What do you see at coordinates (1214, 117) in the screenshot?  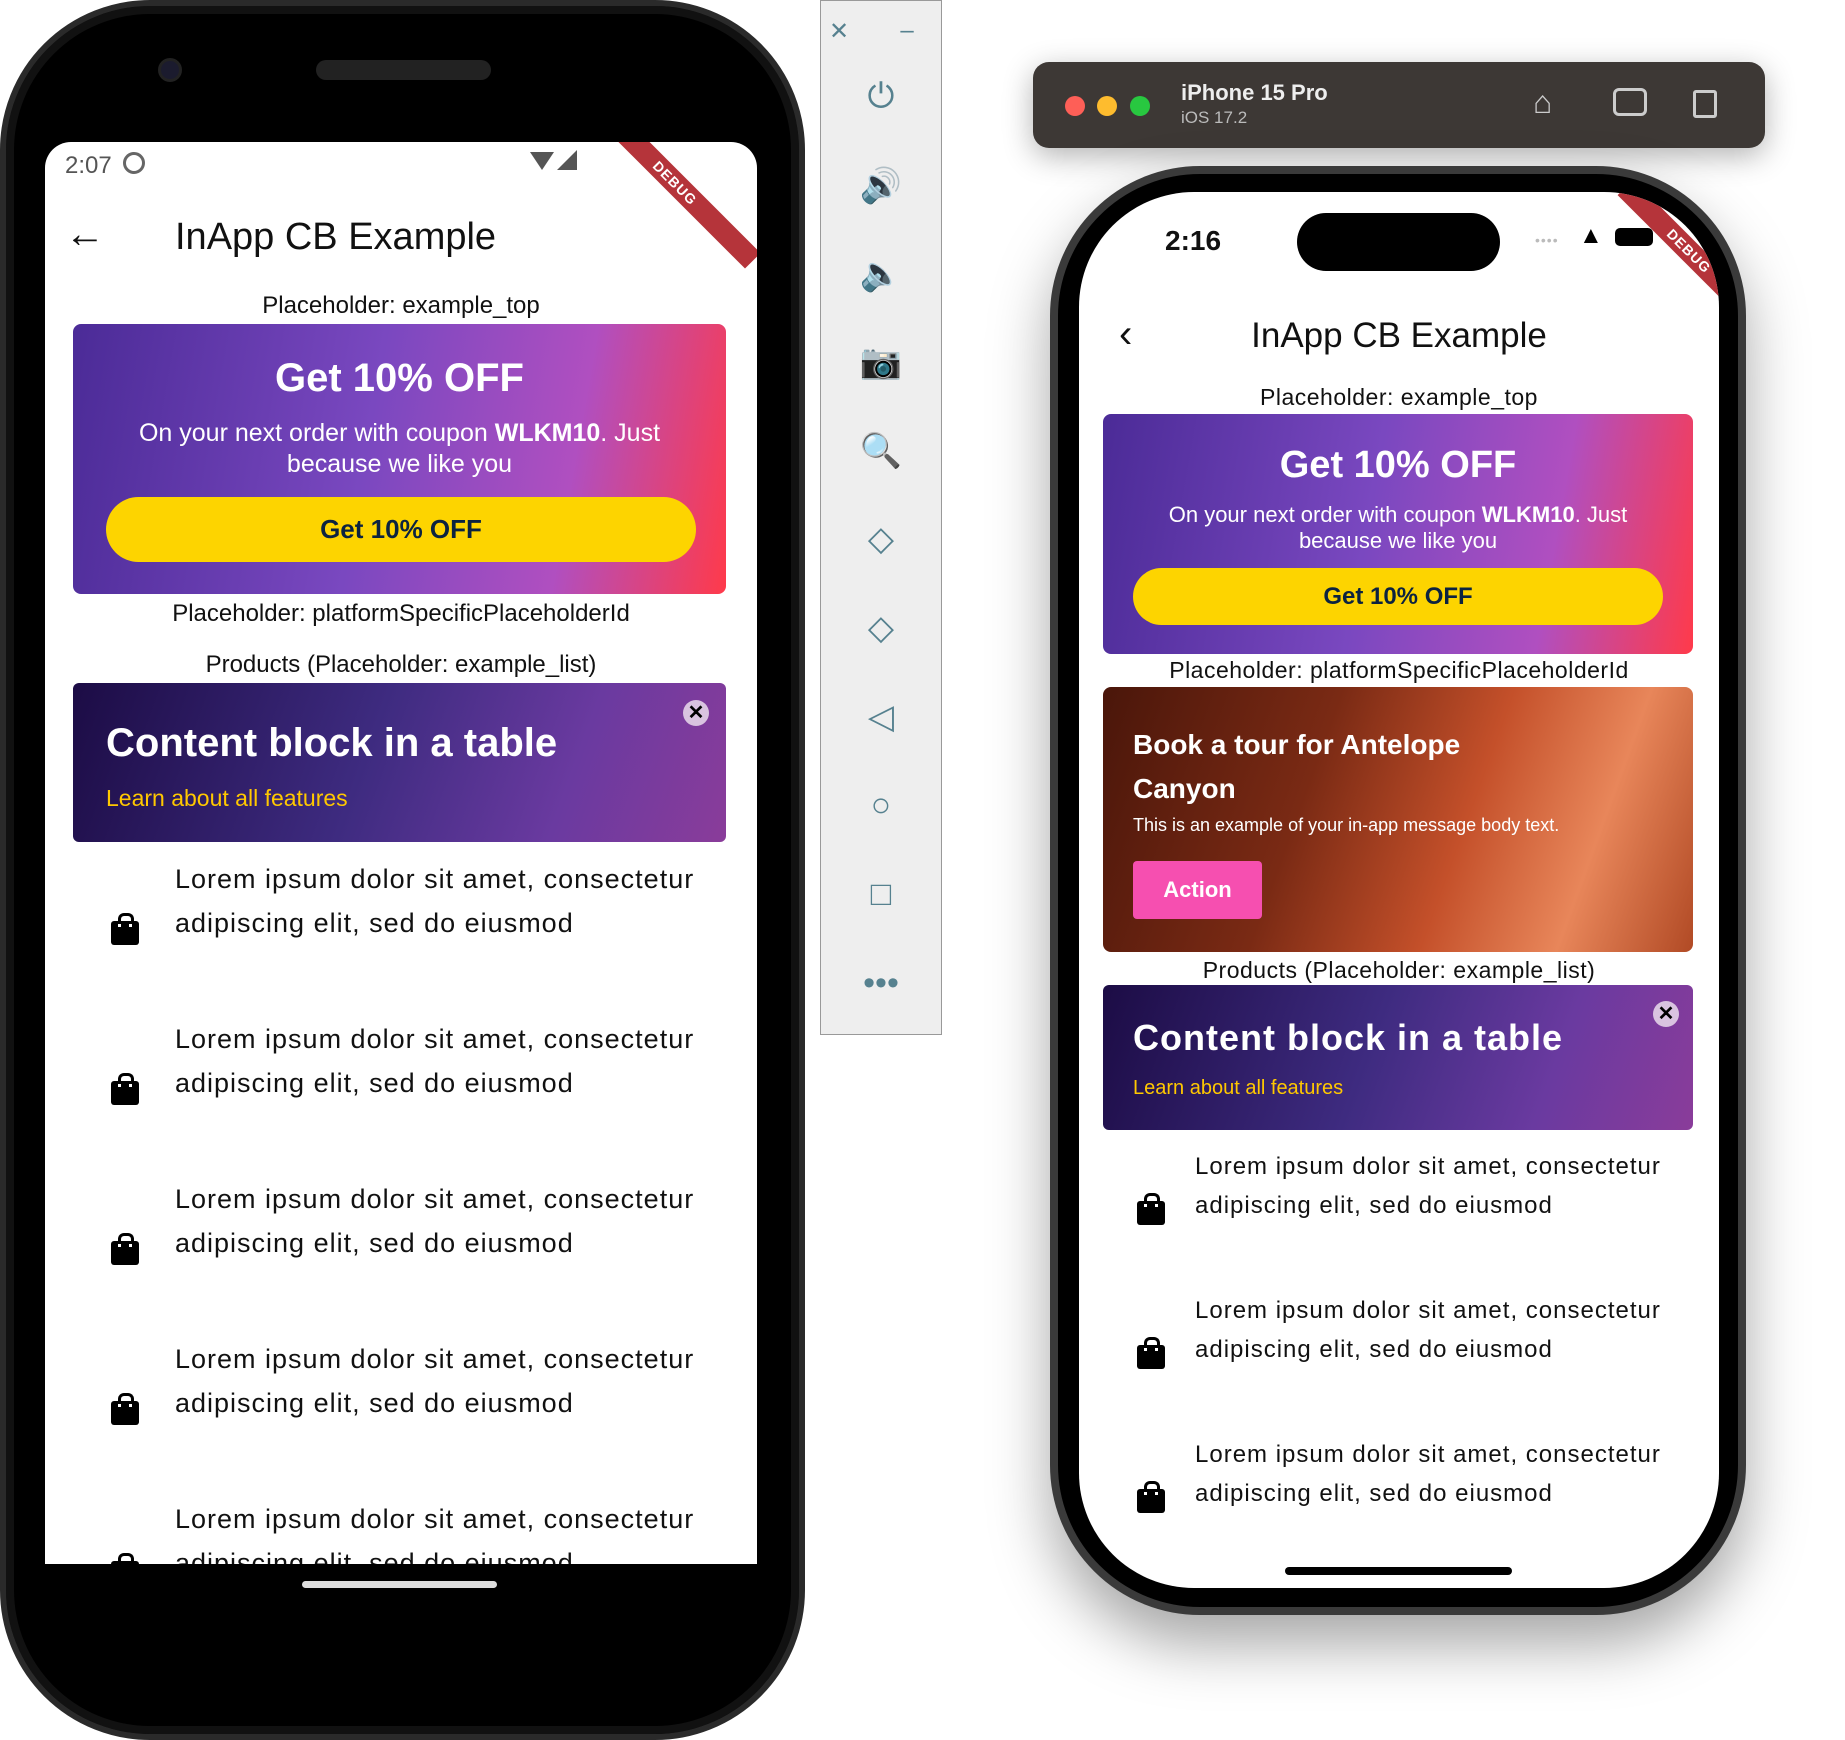 I see `os-version: iOS 17.2` at bounding box center [1214, 117].